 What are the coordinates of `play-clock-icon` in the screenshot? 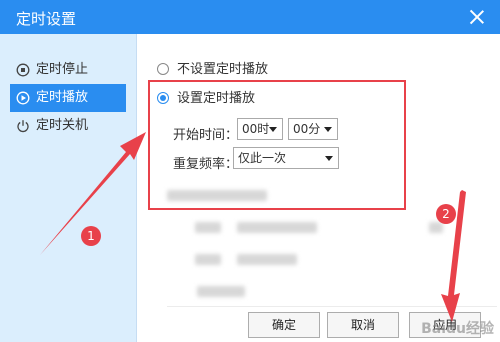 It's located at (23, 98).